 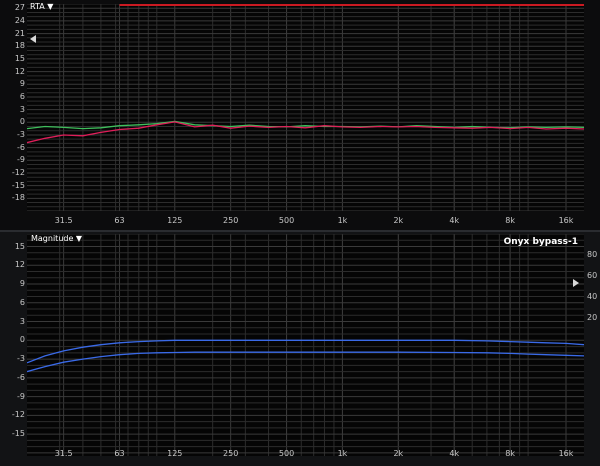 I want to click on y-tick-label: -18, so click(x=18, y=198).